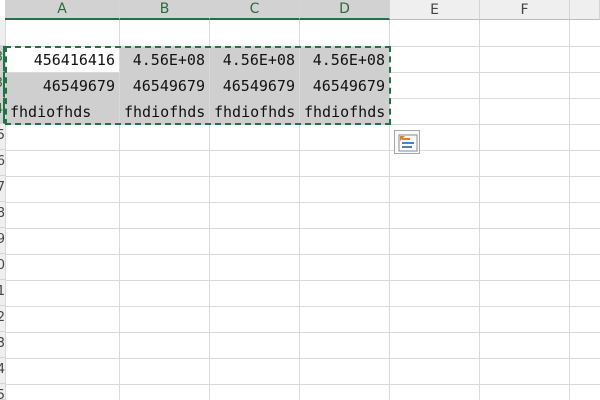  What do you see at coordinates (164, 60) in the screenshot?
I see `cell-b1: 4.56E+08` at bounding box center [164, 60].